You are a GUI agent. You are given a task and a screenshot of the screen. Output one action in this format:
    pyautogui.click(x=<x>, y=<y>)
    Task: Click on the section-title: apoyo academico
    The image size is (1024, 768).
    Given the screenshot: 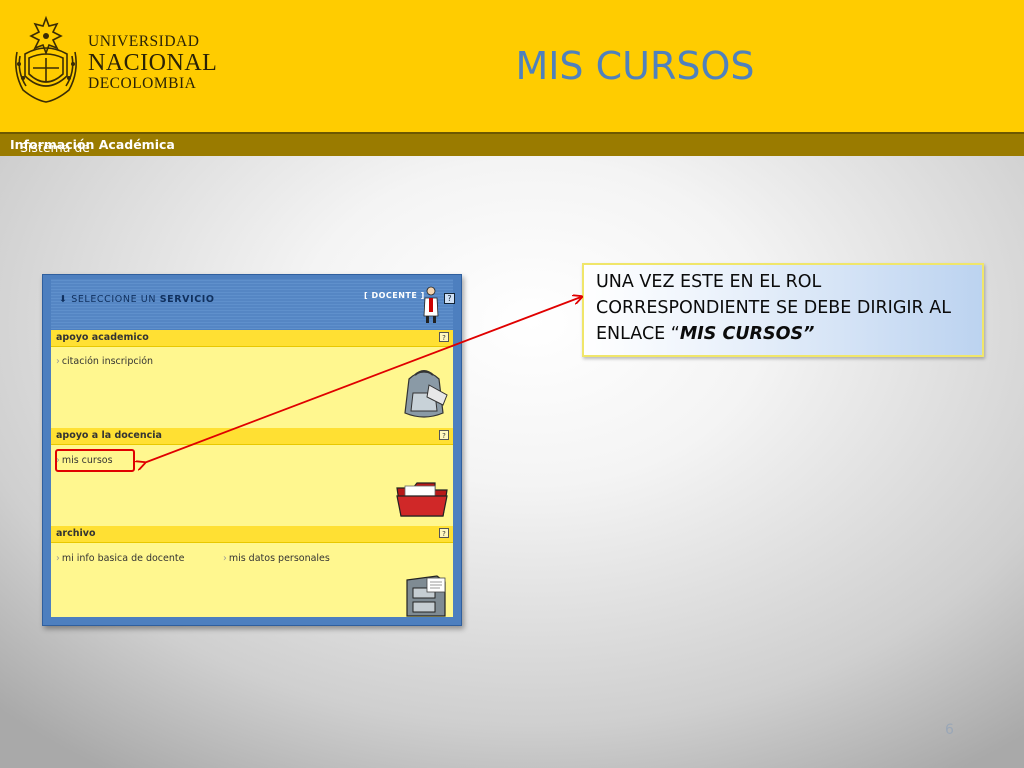 What is the action you would take?
    pyautogui.click(x=102, y=337)
    